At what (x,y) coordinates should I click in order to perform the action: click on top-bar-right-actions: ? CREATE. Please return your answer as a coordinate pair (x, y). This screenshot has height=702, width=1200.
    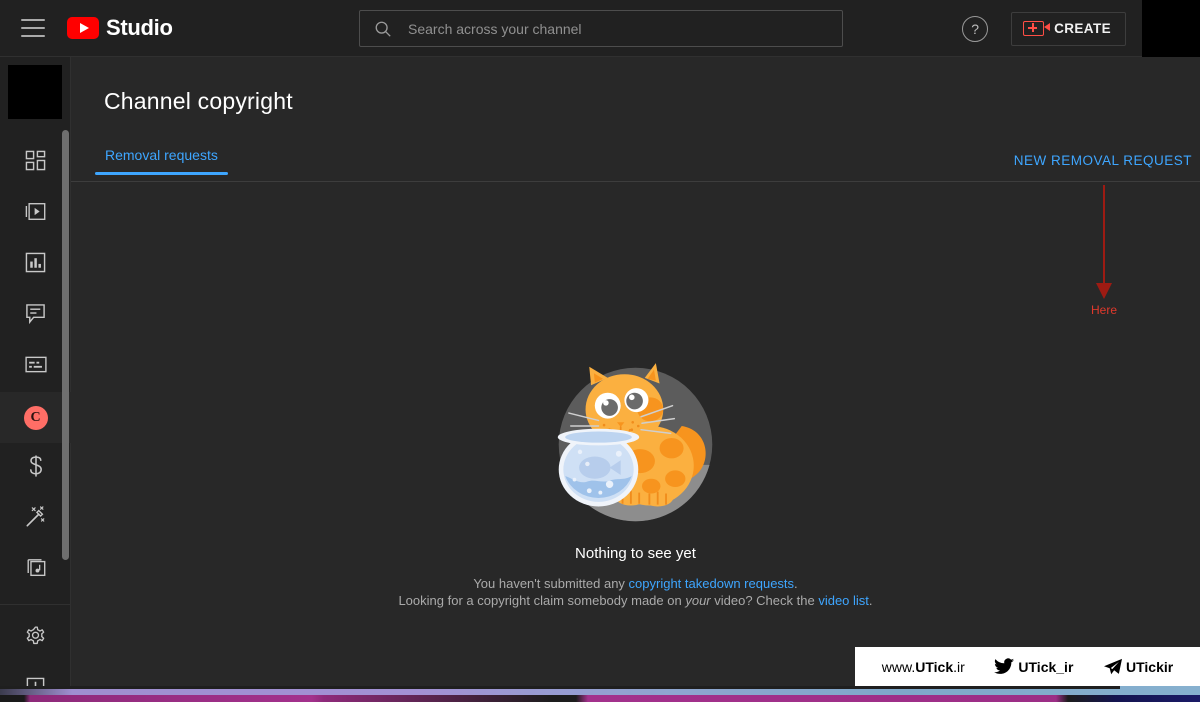
    Looking at the image, I should click on (1081, 29).